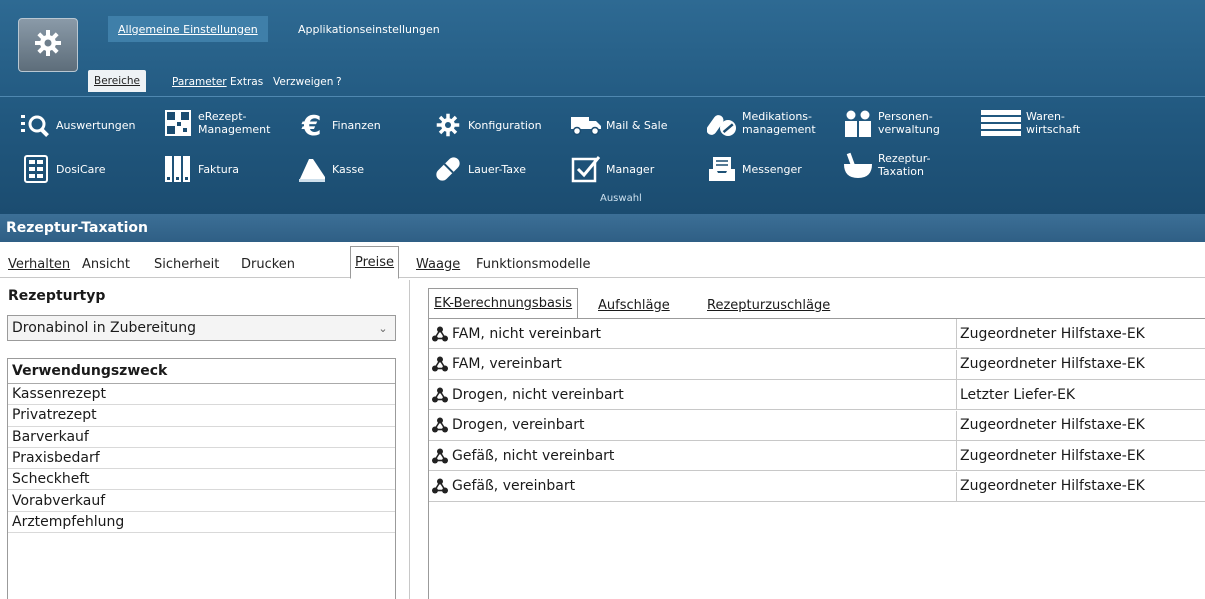  Describe the element at coordinates (201, 328) in the screenshot. I see `rezepturtyp-select: Dronabinol in Zubereitung ⌄` at that location.